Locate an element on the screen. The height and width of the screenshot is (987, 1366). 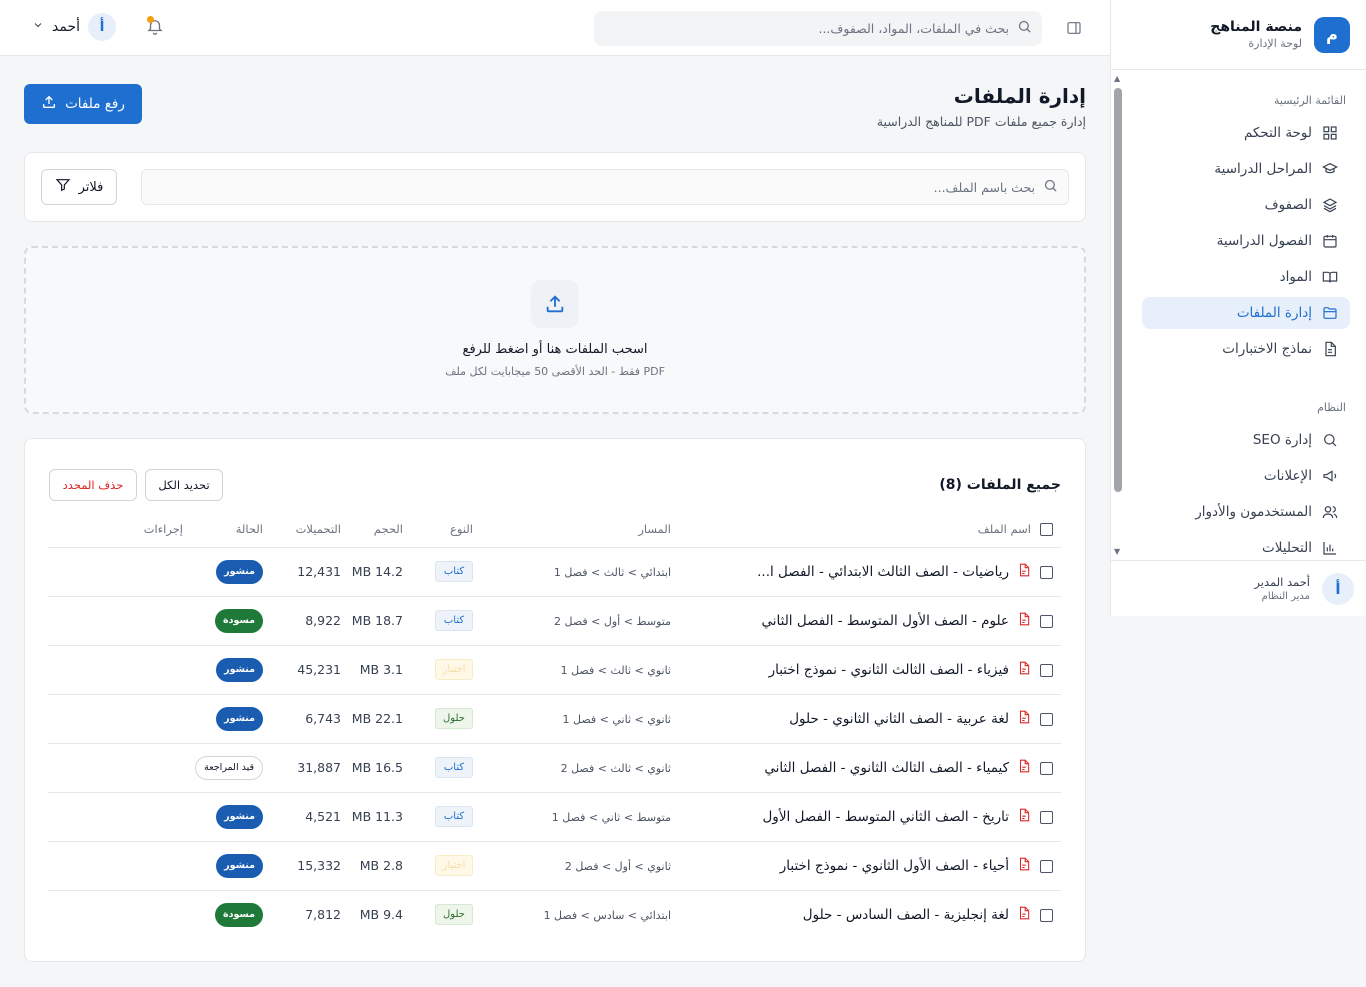
brand-title: منصة المناهج is located at coordinates (1256, 27).